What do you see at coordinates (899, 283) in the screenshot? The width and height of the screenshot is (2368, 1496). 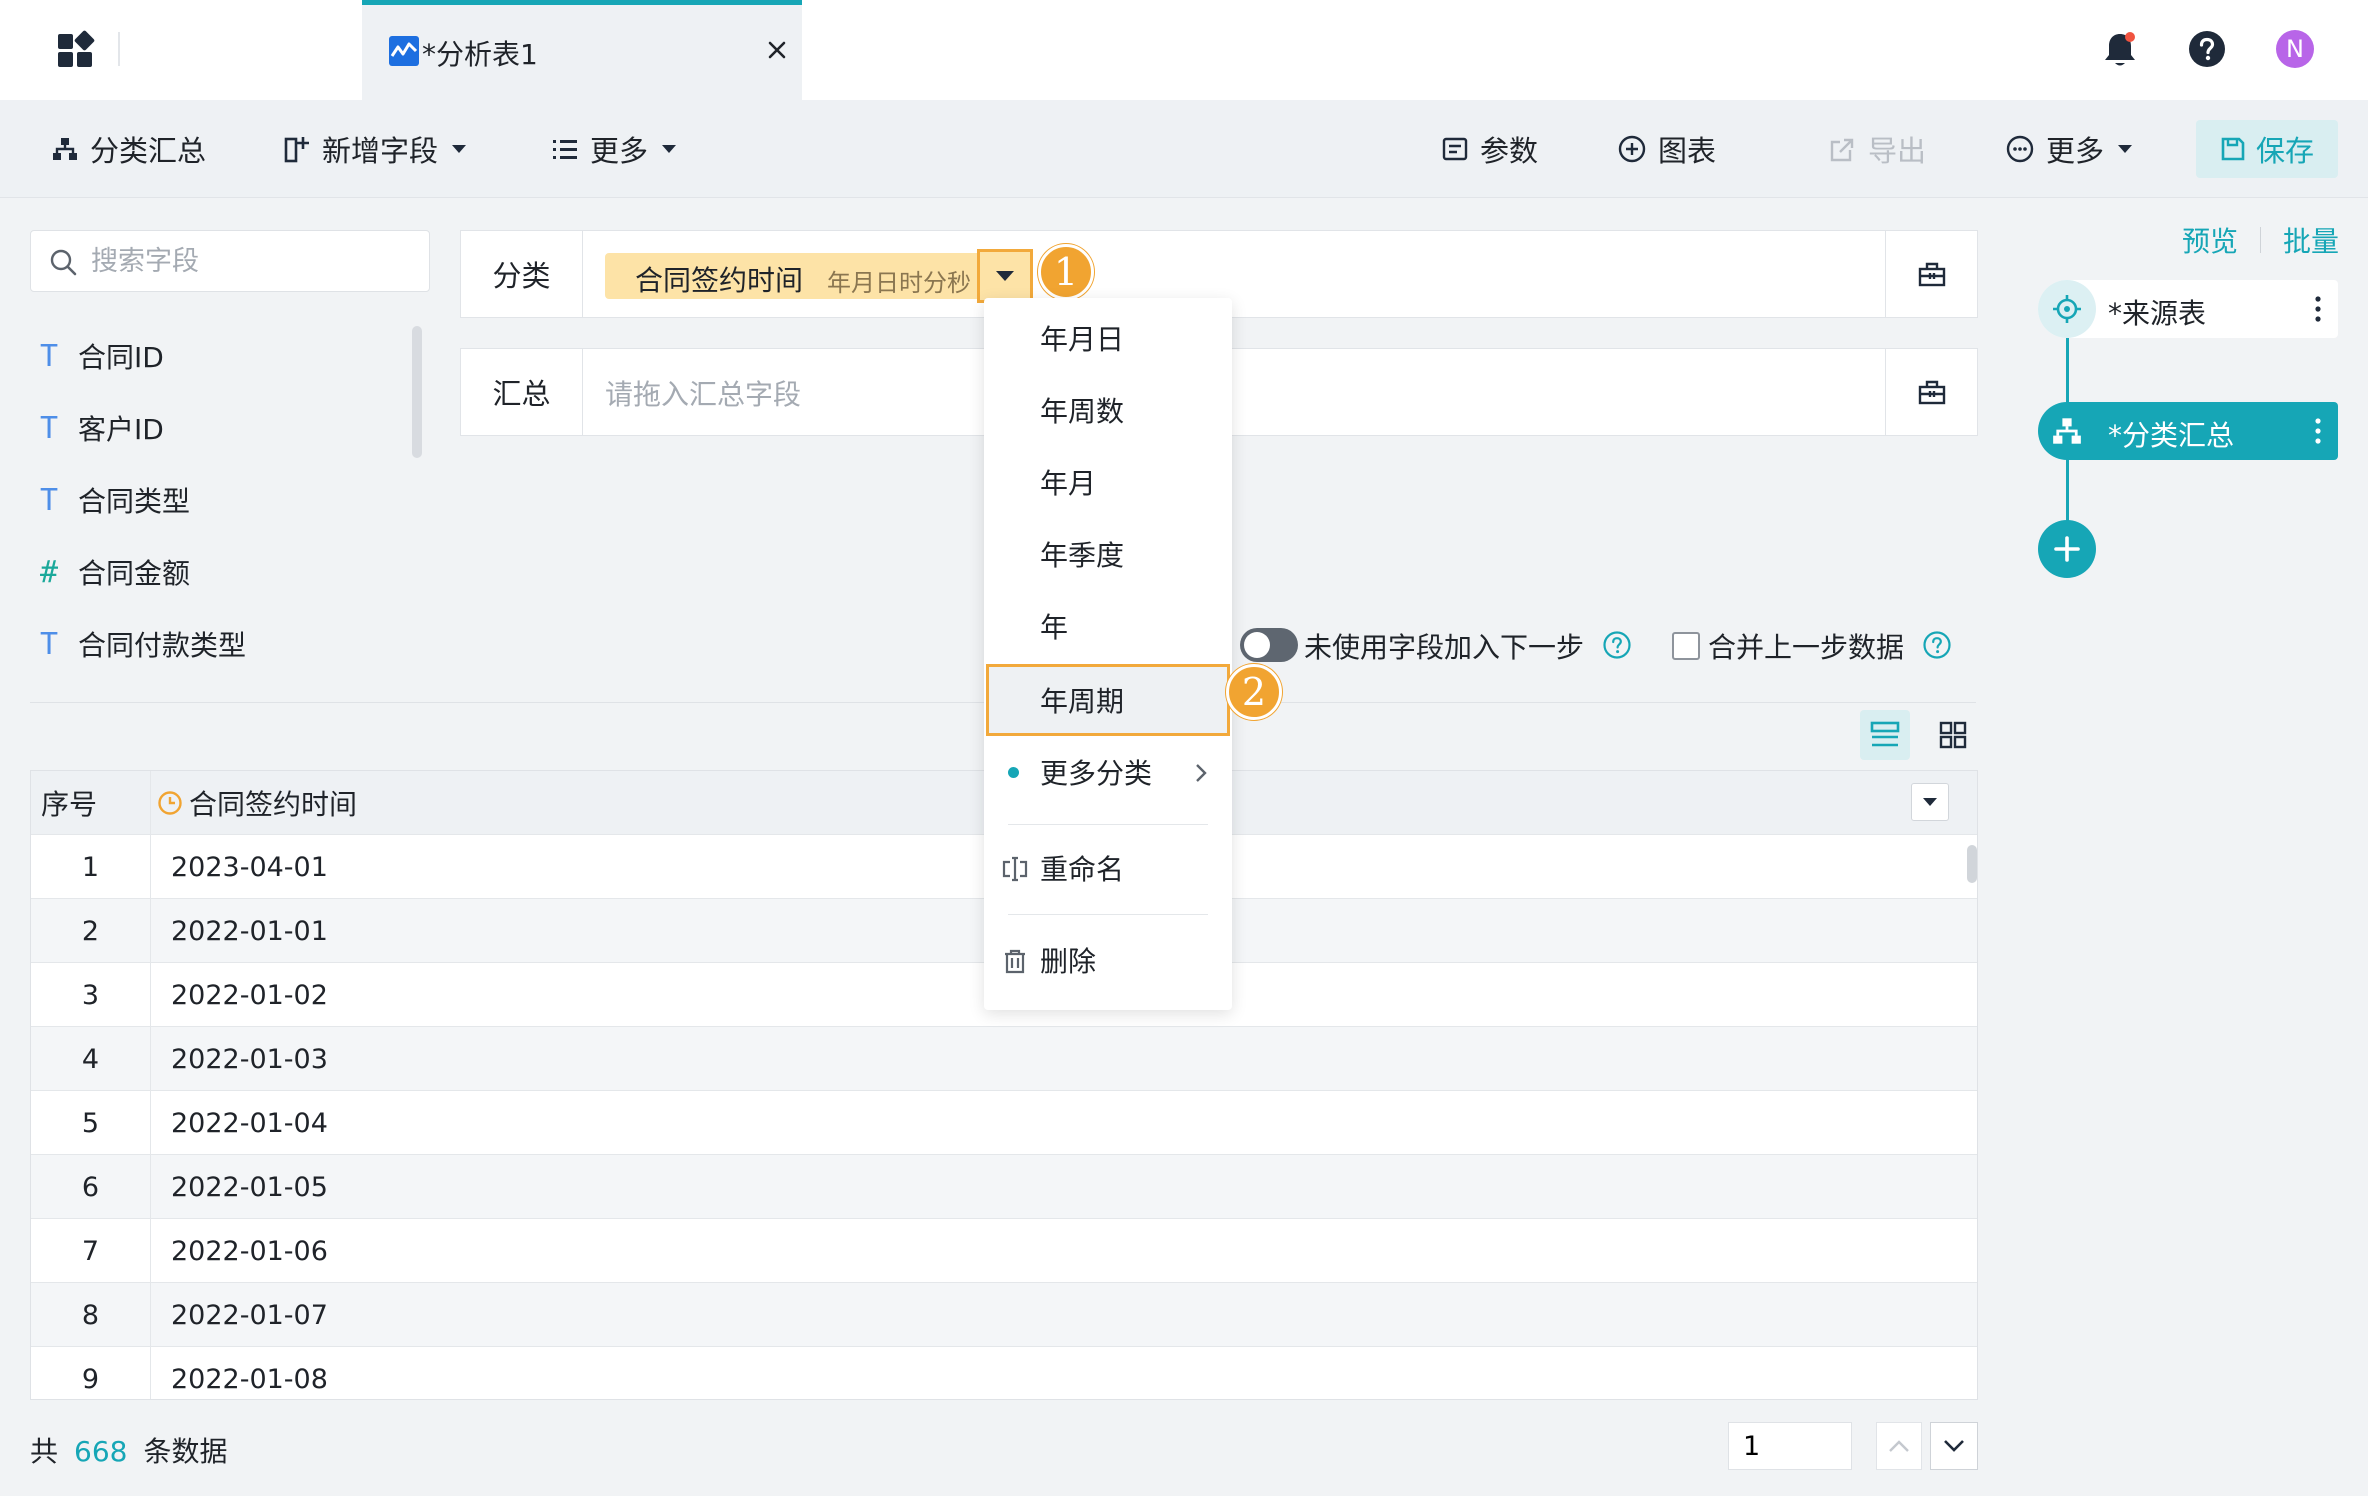 I see `classify-chip-granularity: 年月日时分秒` at bounding box center [899, 283].